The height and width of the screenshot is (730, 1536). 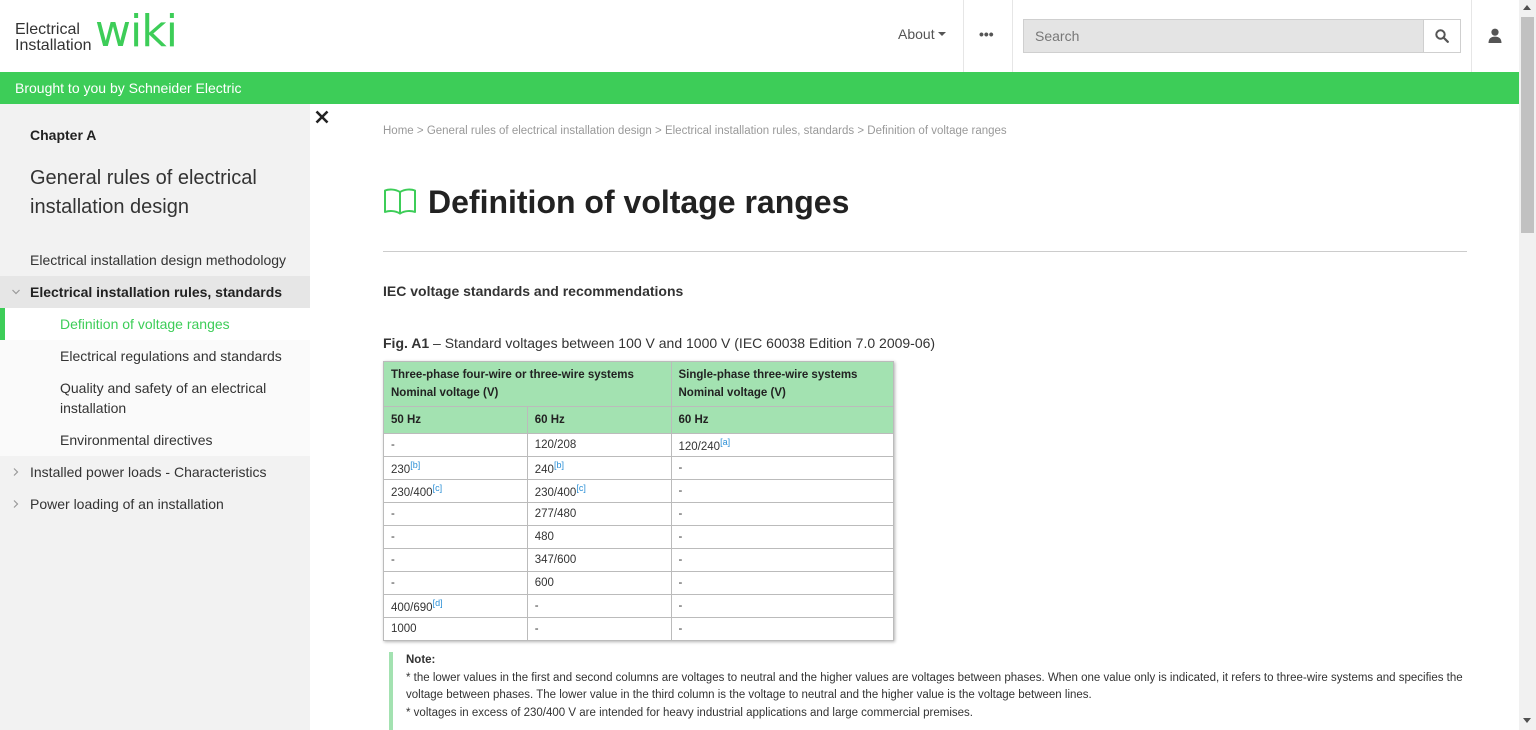 What do you see at coordinates (941, 34) in the screenshot?
I see `caret-down-icon` at bounding box center [941, 34].